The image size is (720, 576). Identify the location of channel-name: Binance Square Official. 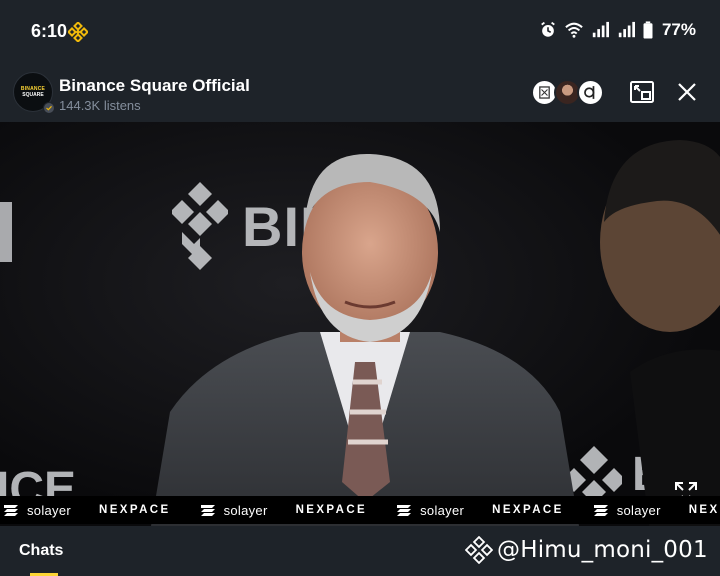
(154, 86).